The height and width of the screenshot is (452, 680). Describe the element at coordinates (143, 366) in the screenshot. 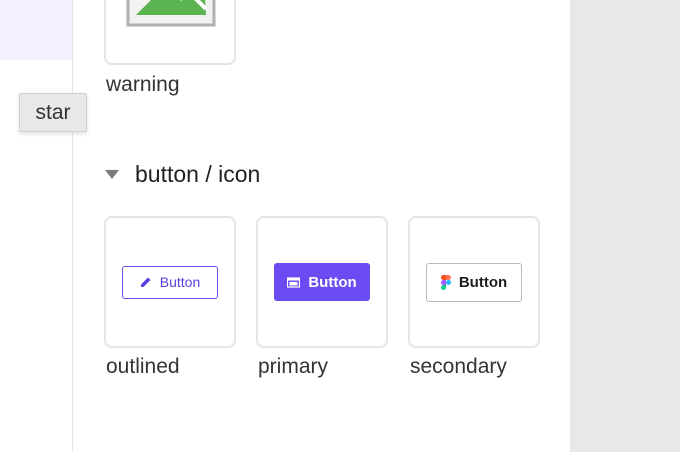

I see `component-label-outlined: outlined` at that location.